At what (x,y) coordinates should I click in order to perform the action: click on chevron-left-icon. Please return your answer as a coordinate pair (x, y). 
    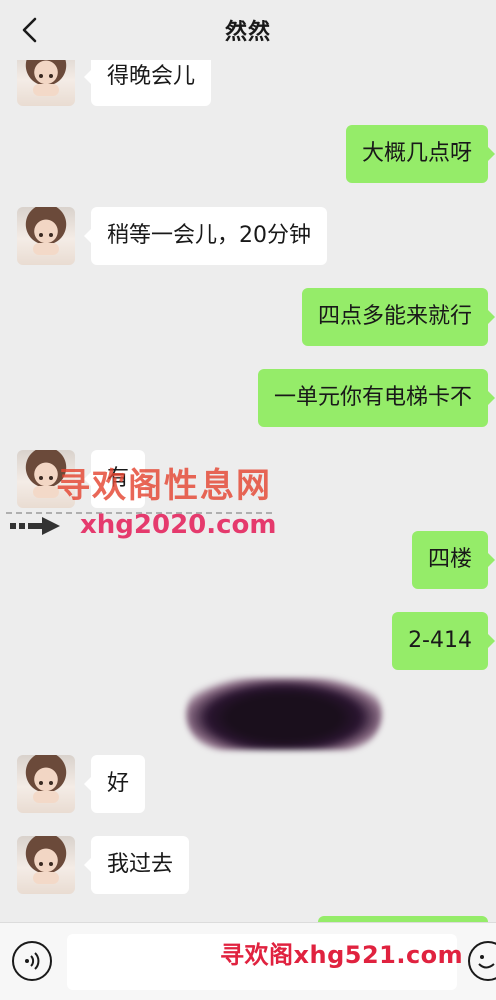
    Looking at the image, I should click on (29, 30).